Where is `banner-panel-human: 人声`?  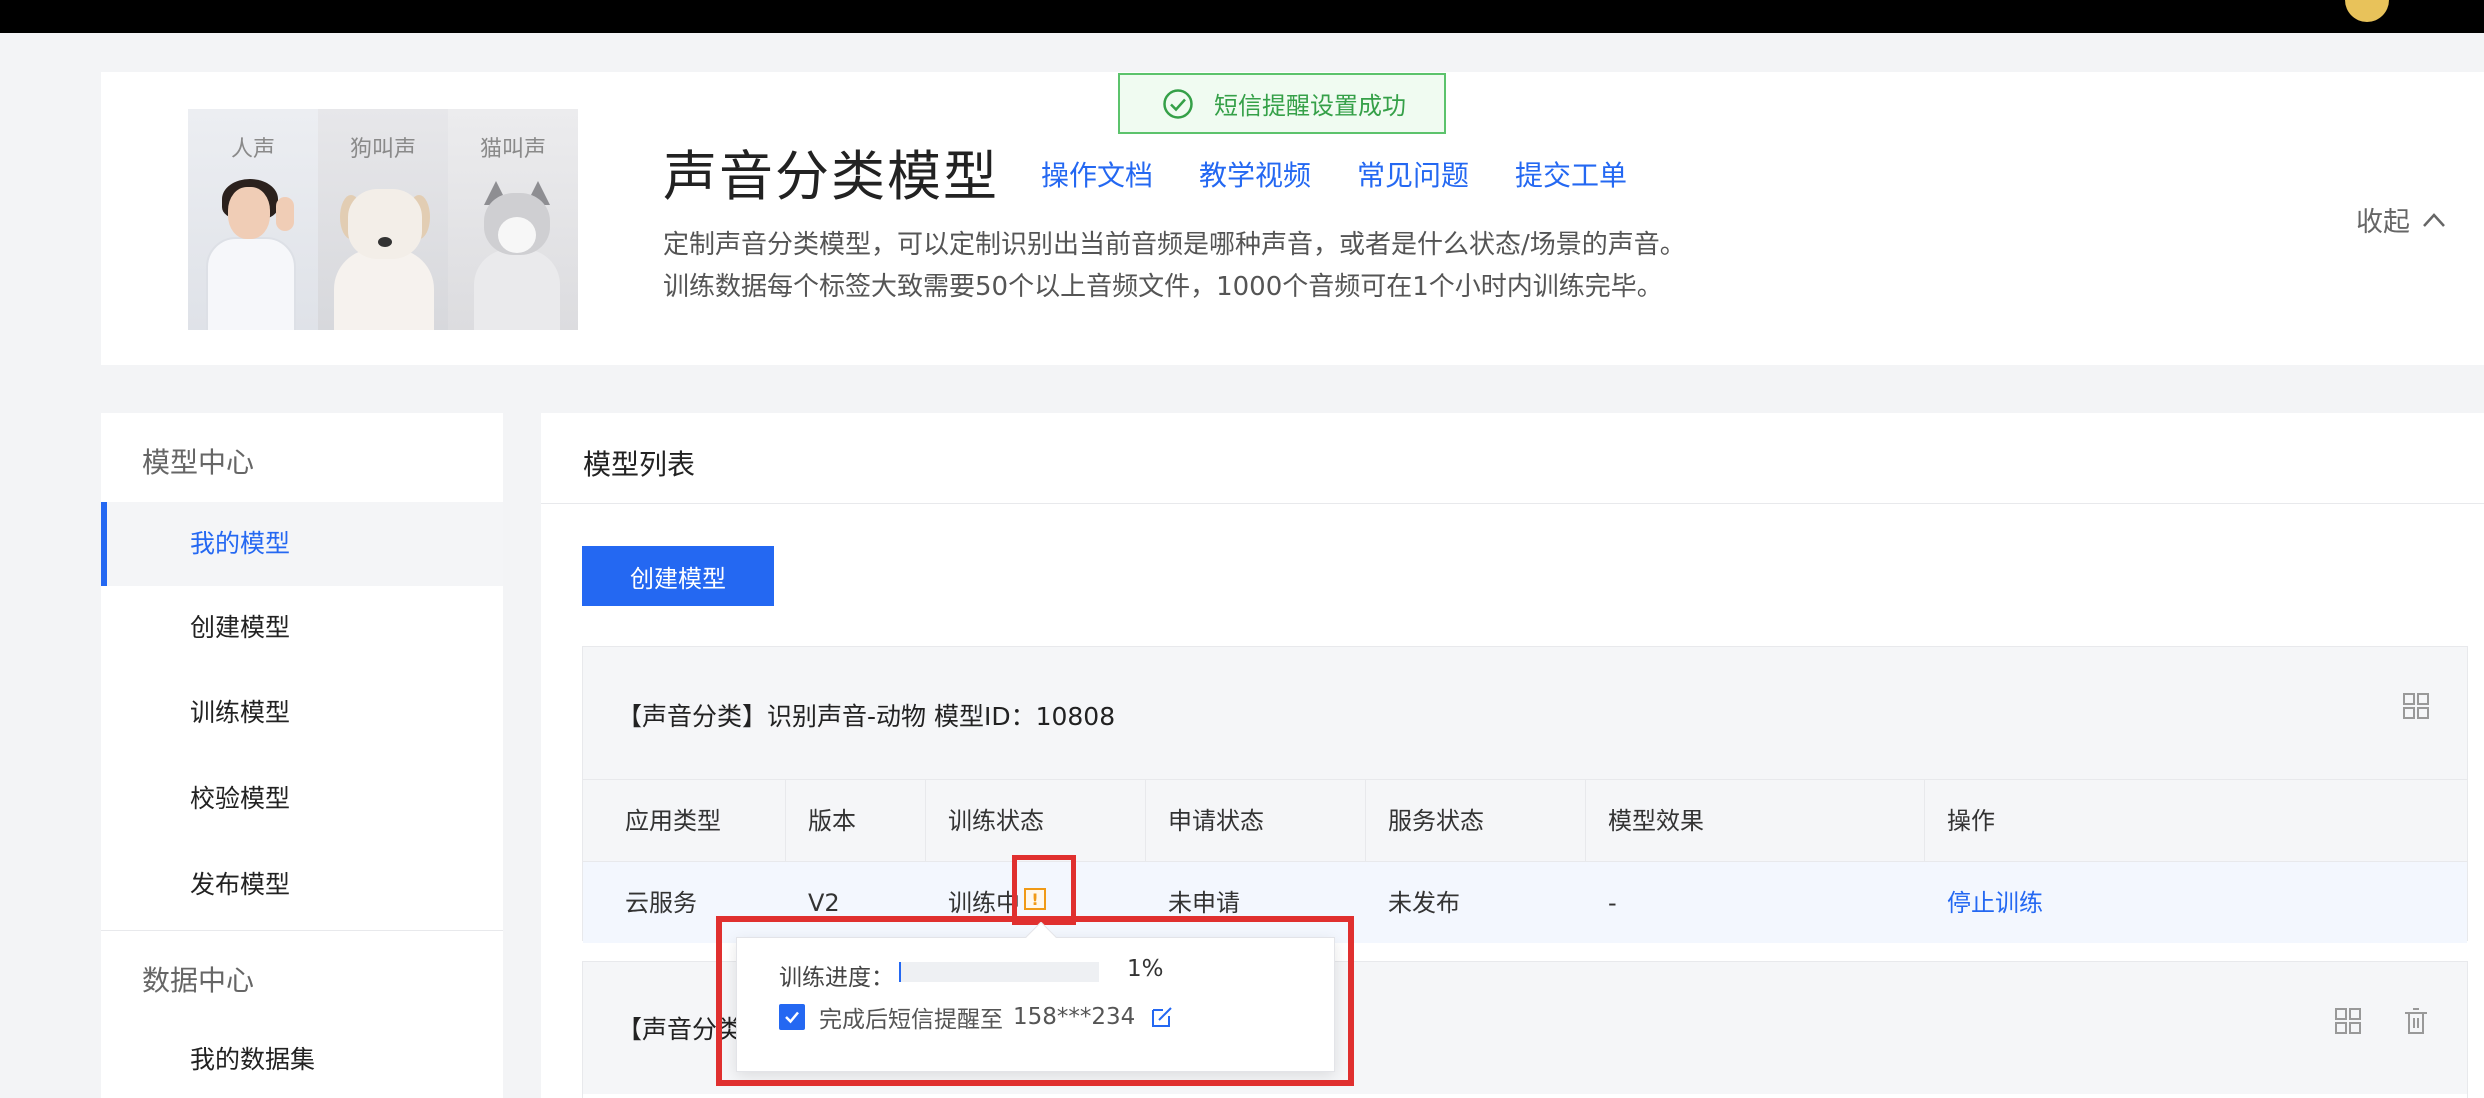
banner-panel-human: 人声 is located at coordinates (253, 219).